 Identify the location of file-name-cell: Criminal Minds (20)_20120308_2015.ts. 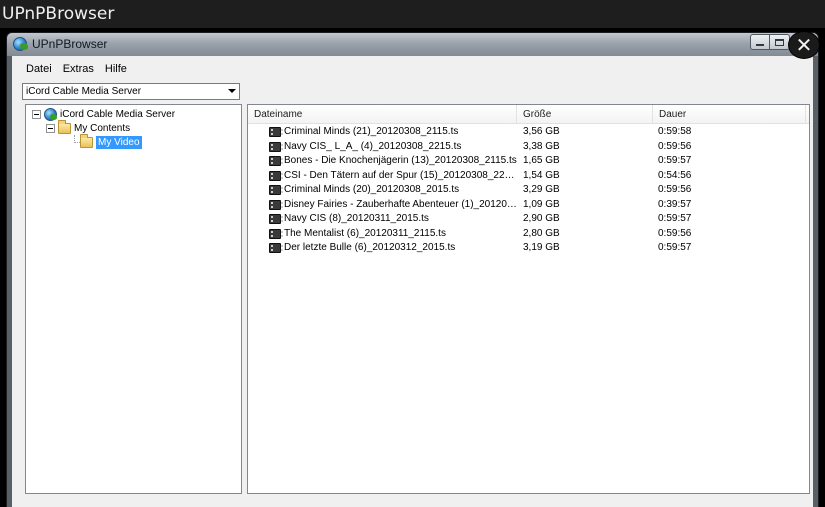
(394, 190).